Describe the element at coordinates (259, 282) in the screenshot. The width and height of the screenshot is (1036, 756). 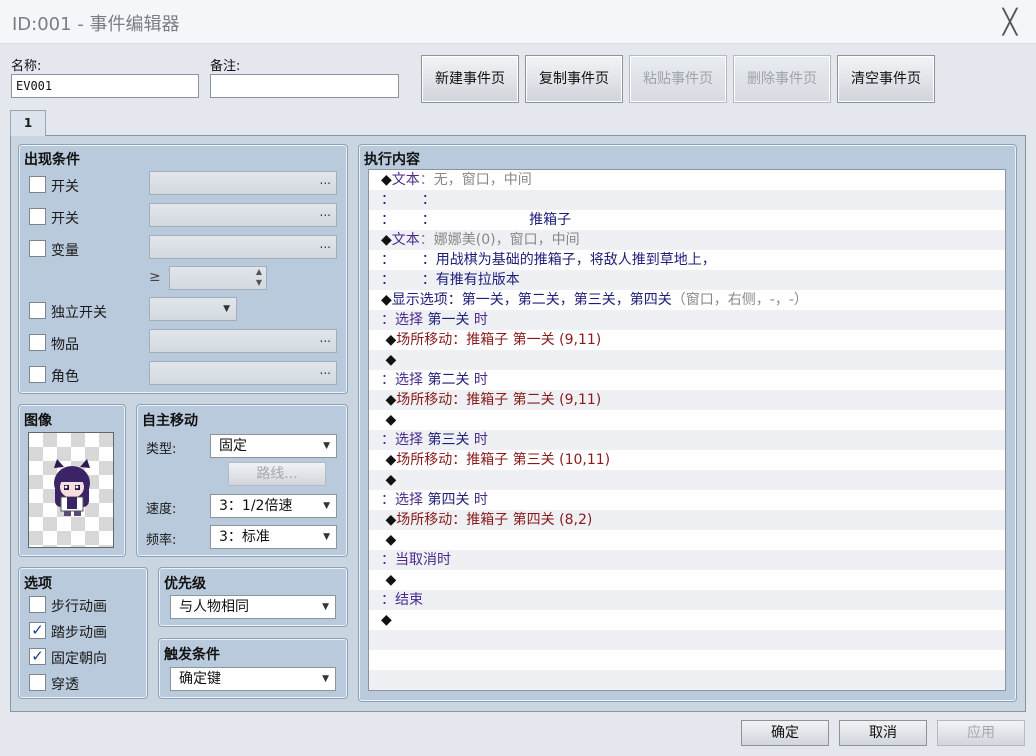
I see `stepper-down-icon: ▼` at that location.